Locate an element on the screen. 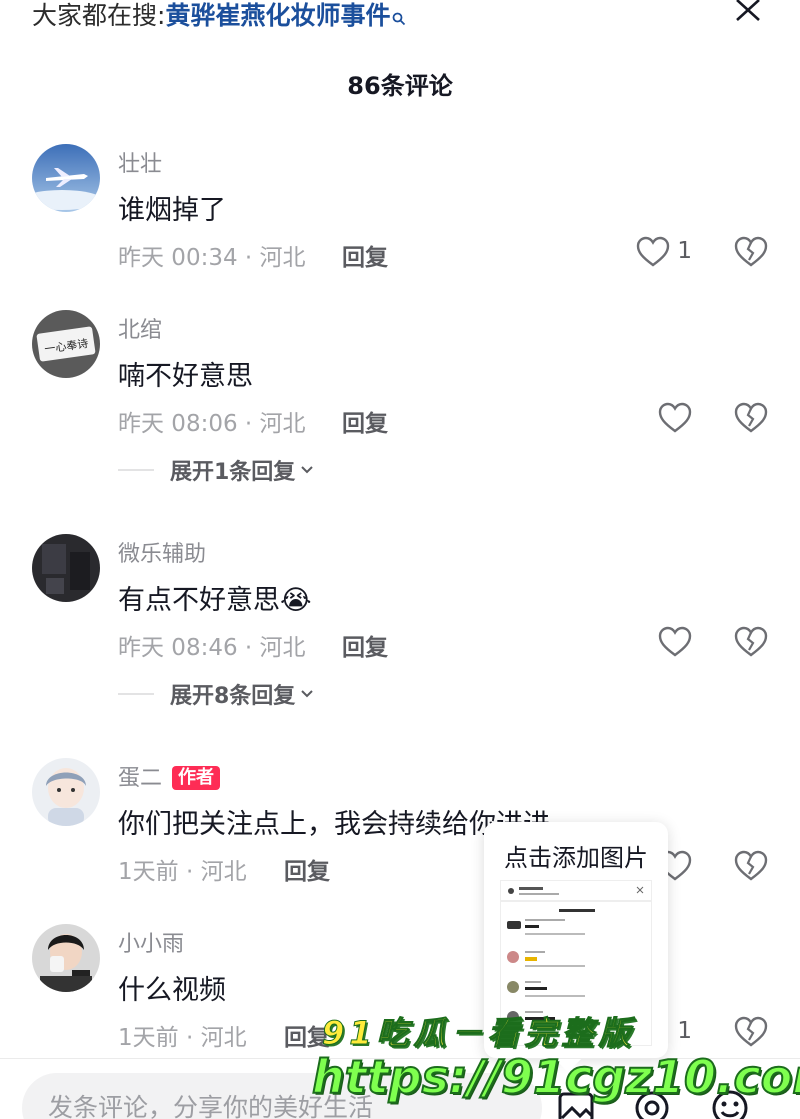 The height and width of the screenshot is (1119, 800). comment-text: 喃不好意思 is located at coordinates (185, 376).